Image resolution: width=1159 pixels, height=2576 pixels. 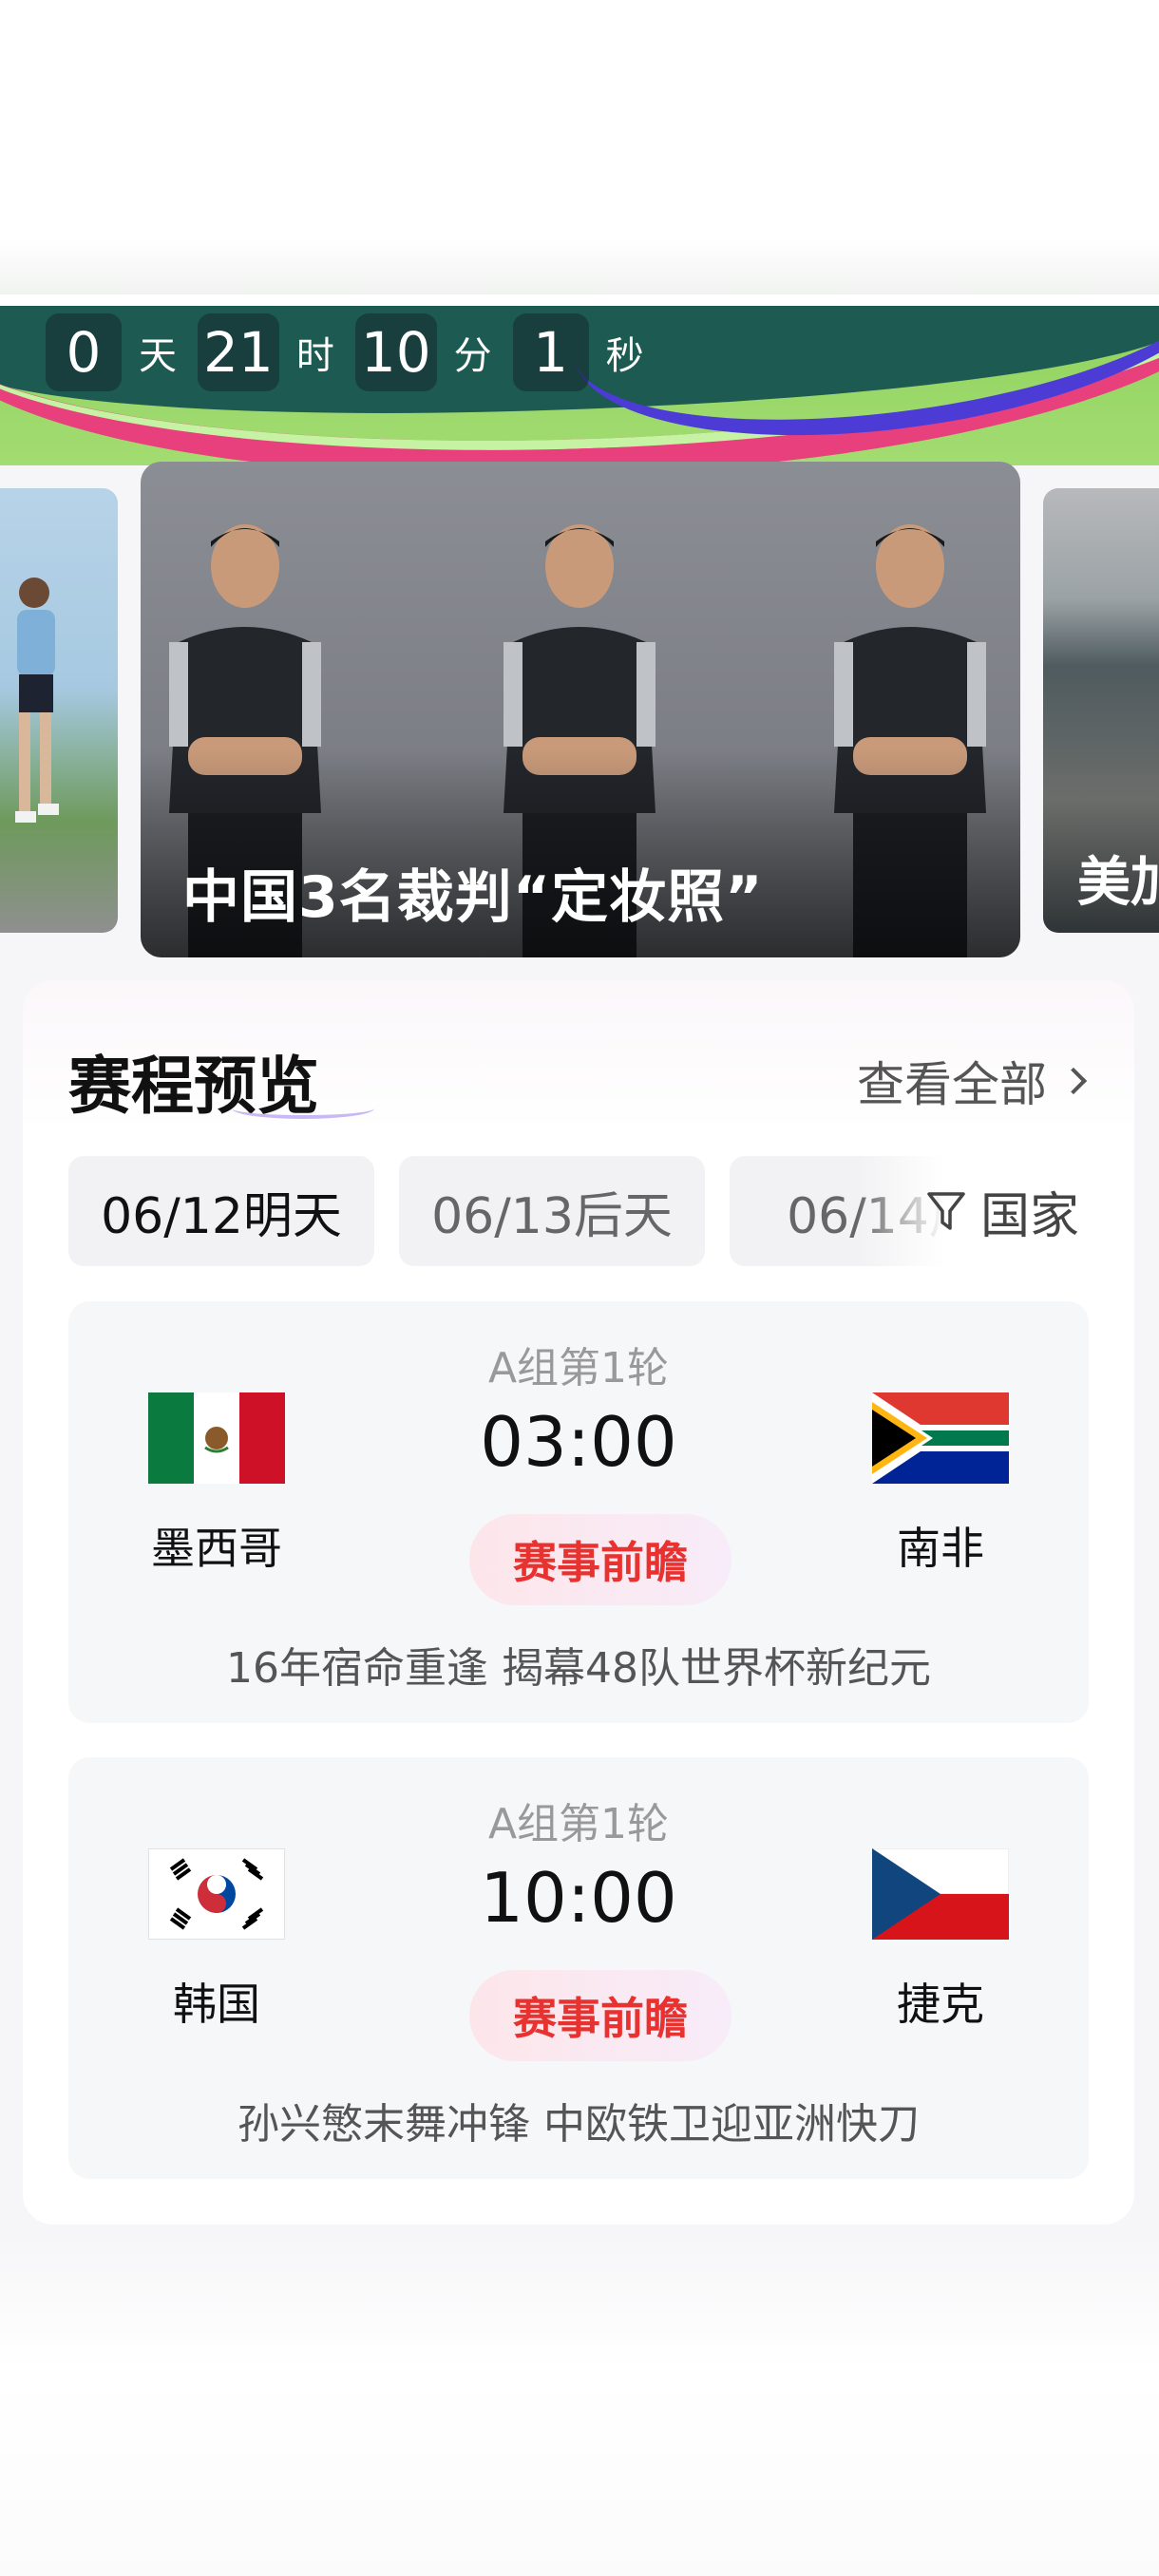 I want to click on player-photo, so click(x=37, y=700).